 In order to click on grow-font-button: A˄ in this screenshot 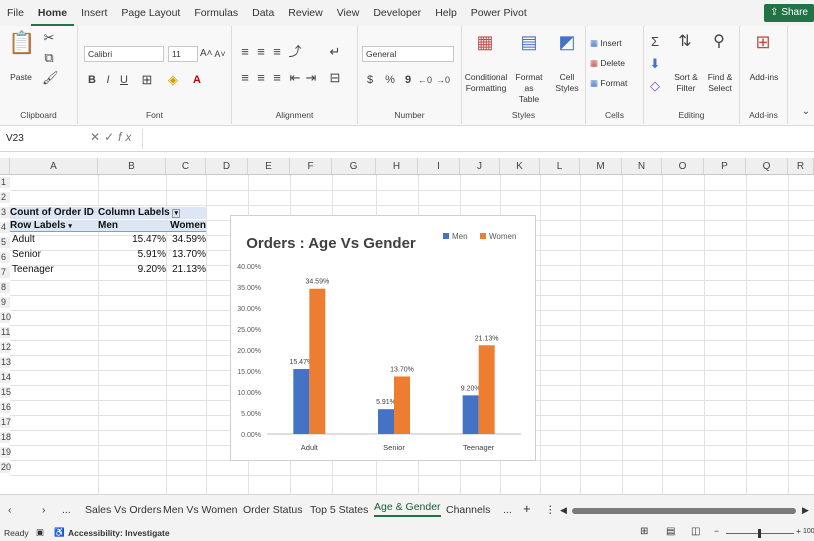, I will do `click(206, 54)`.